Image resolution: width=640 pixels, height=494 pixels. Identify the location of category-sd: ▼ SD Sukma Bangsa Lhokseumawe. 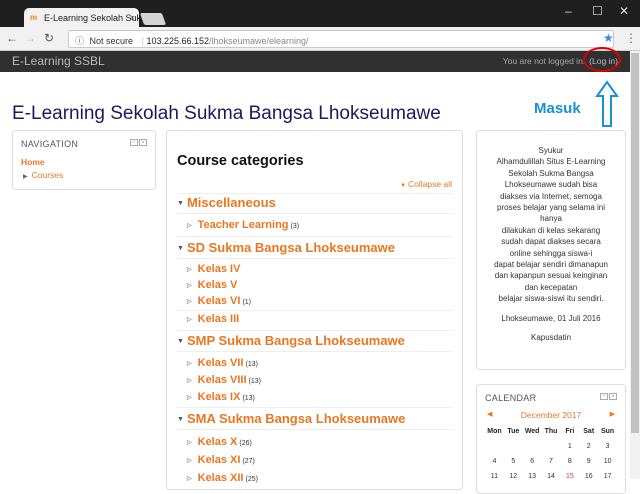
(286, 247).